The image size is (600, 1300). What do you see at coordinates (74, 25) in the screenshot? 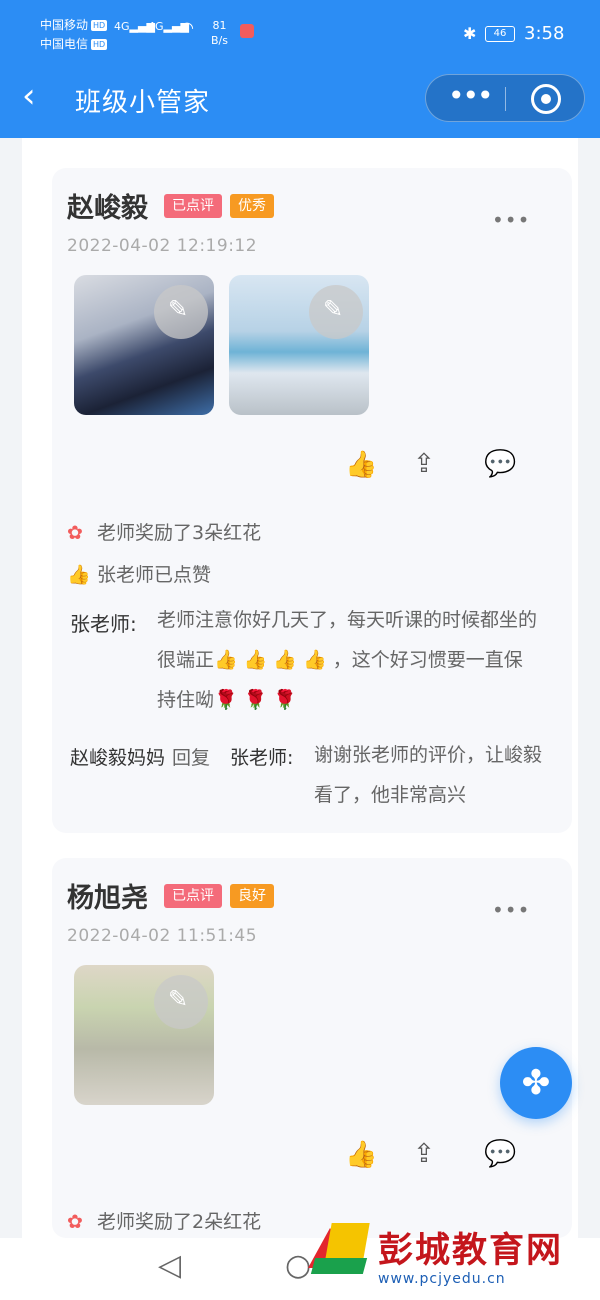
I see `carrier-1: 中国移动 HD` at bounding box center [74, 25].